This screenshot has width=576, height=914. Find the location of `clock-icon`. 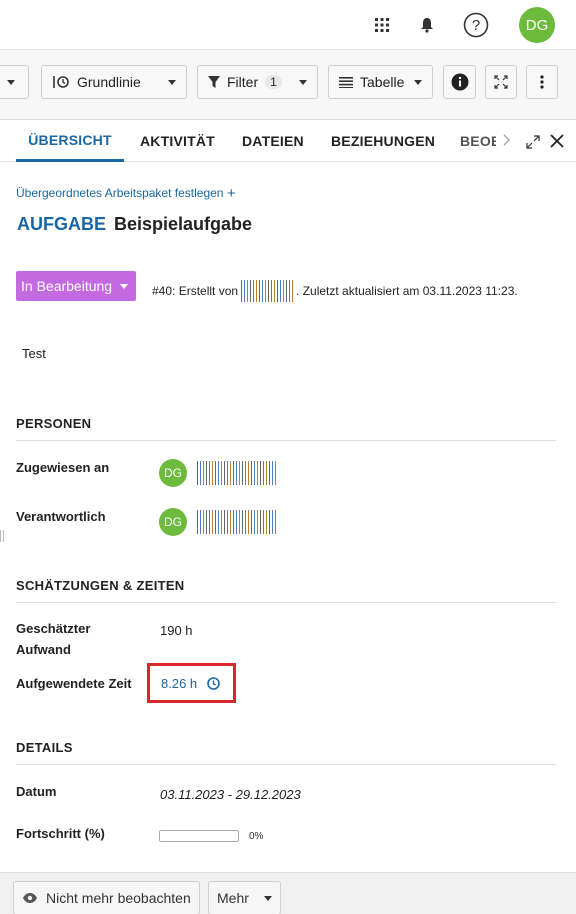

clock-icon is located at coordinates (213, 683).